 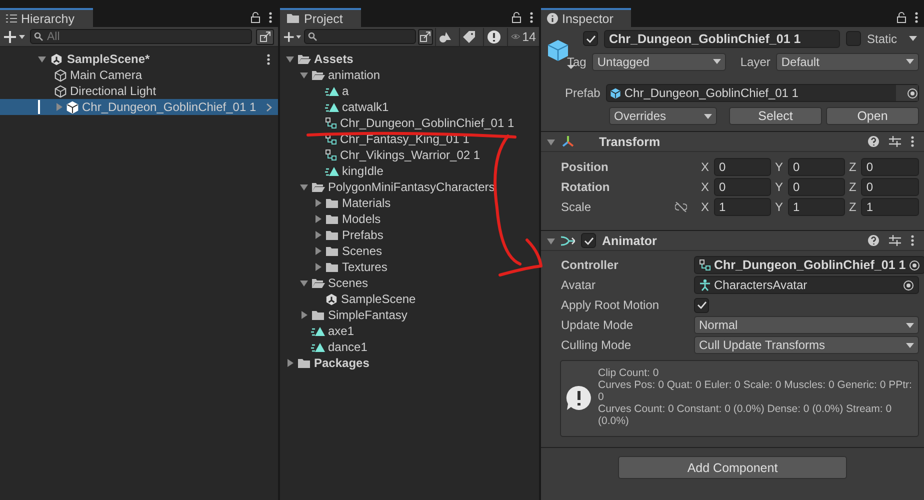 I want to click on hierarchy-item: Main Camera, so click(x=139, y=75).